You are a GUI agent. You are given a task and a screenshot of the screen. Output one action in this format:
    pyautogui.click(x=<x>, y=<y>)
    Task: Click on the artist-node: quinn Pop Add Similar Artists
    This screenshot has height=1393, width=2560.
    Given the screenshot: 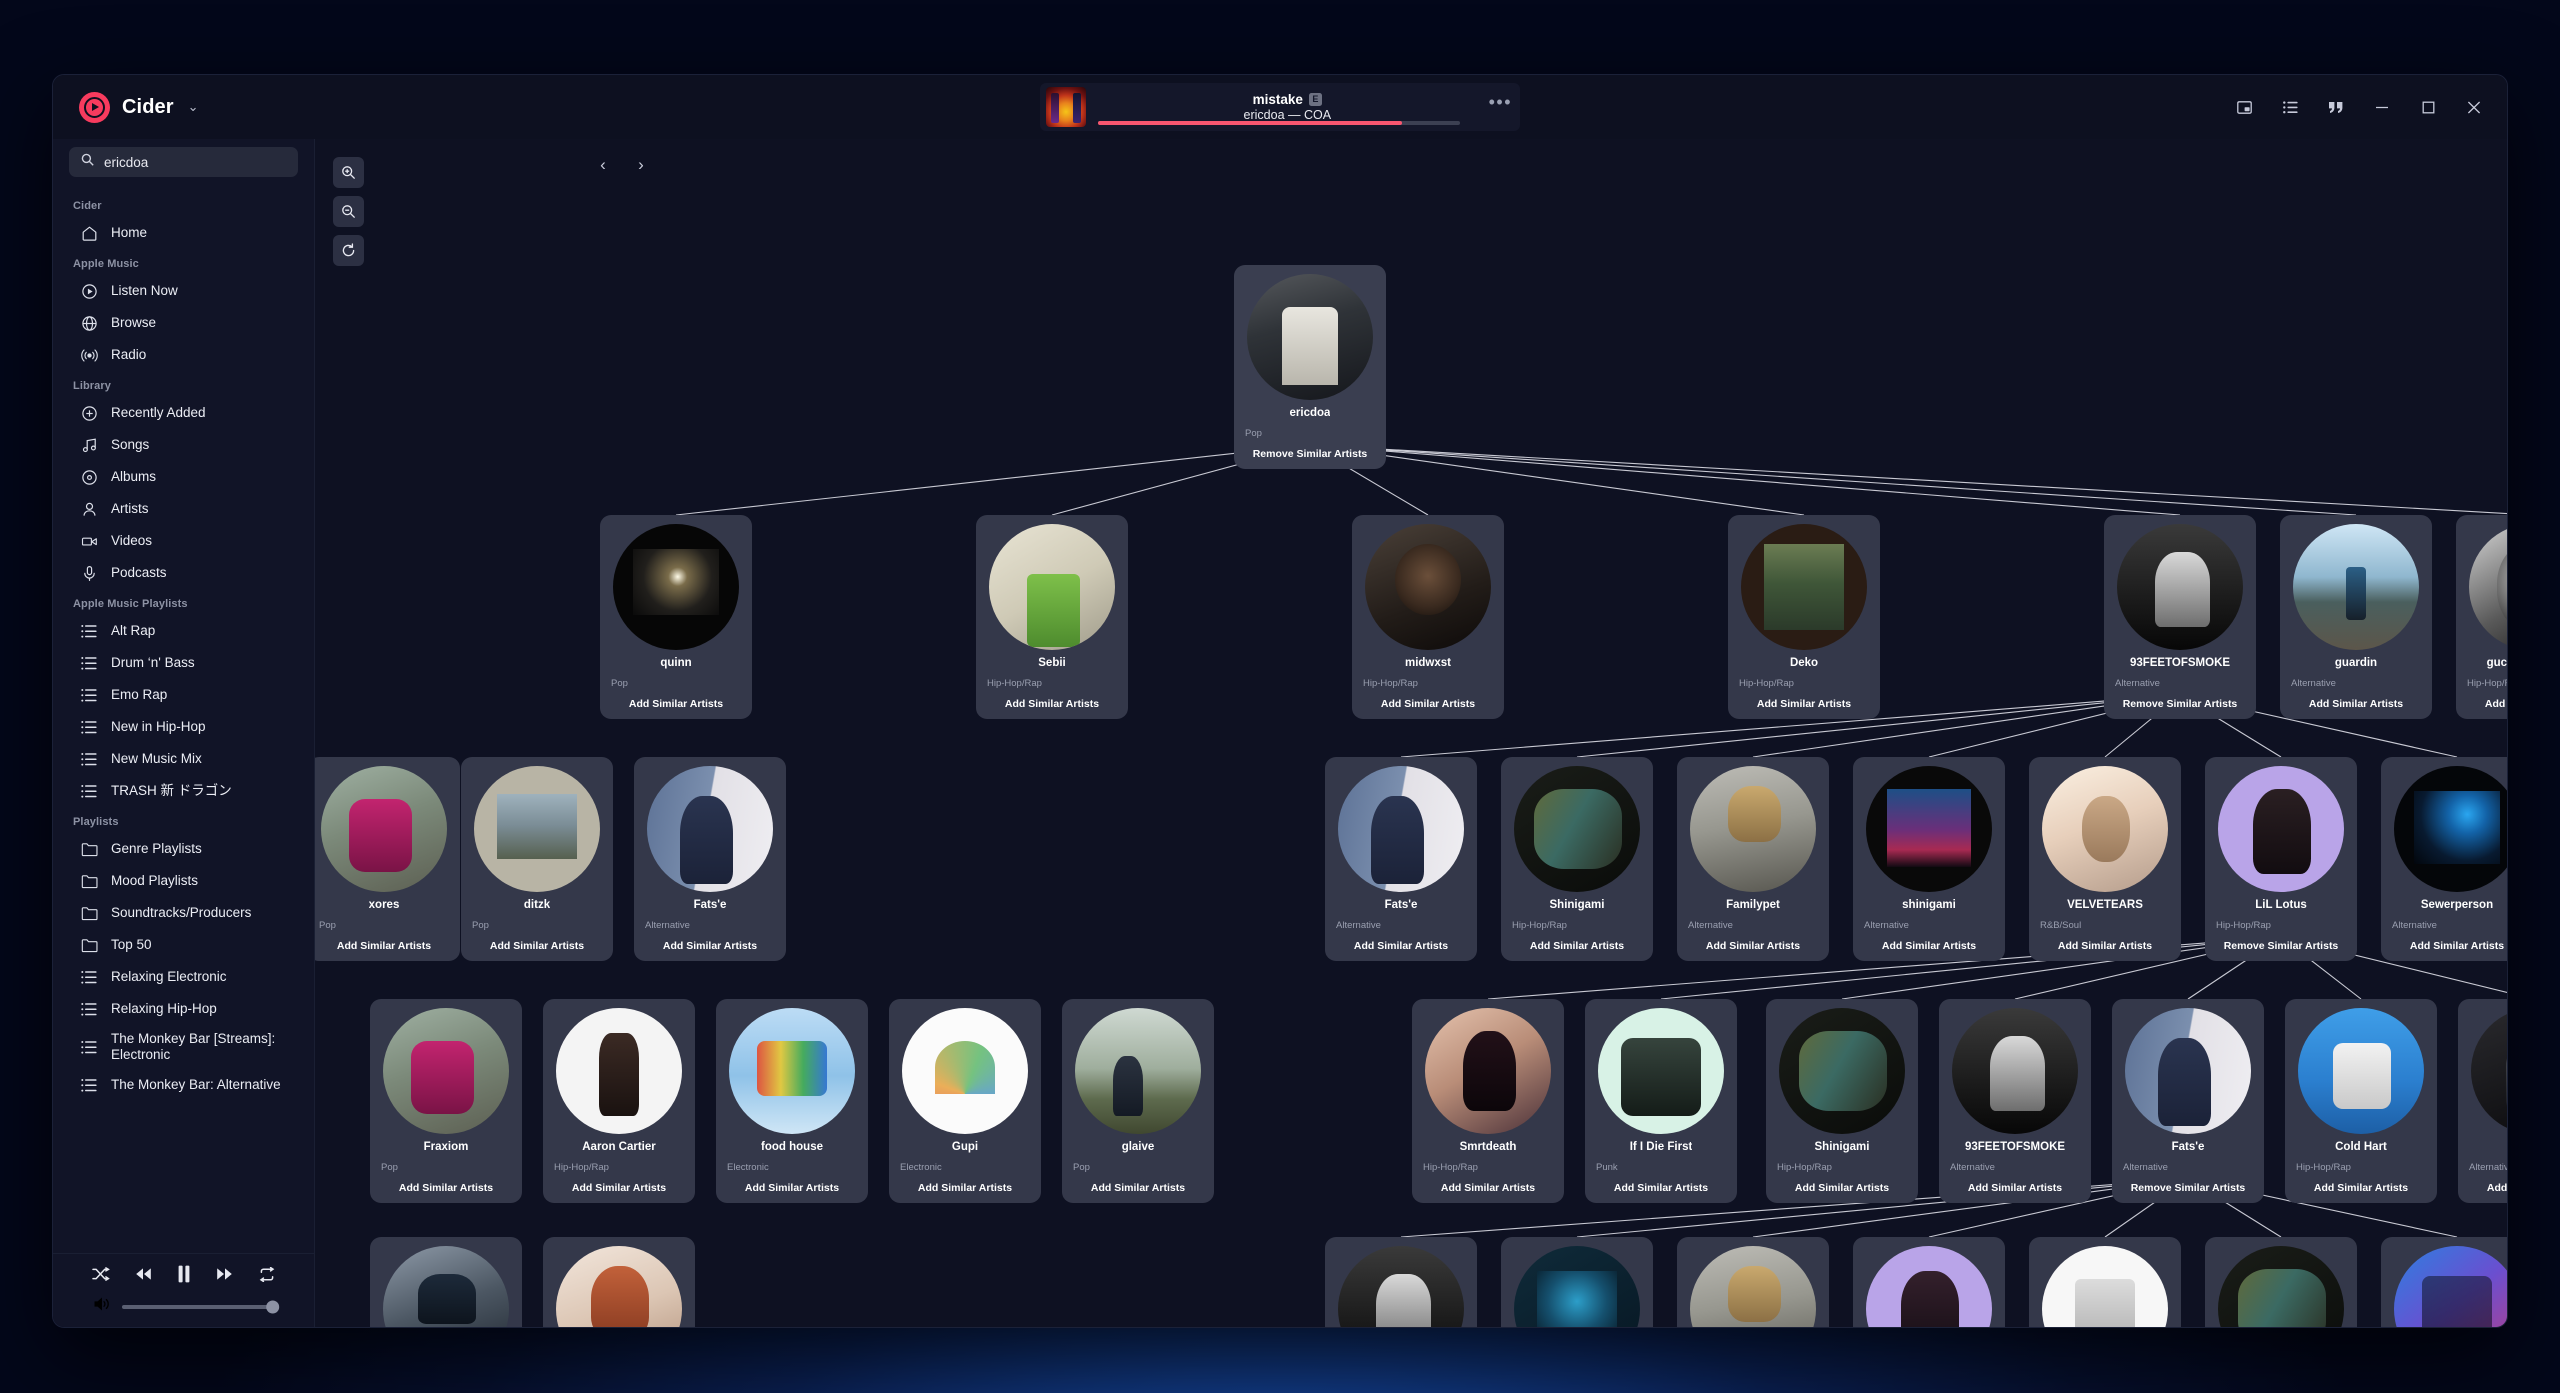 What is the action you would take?
    pyautogui.click(x=676, y=617)
    